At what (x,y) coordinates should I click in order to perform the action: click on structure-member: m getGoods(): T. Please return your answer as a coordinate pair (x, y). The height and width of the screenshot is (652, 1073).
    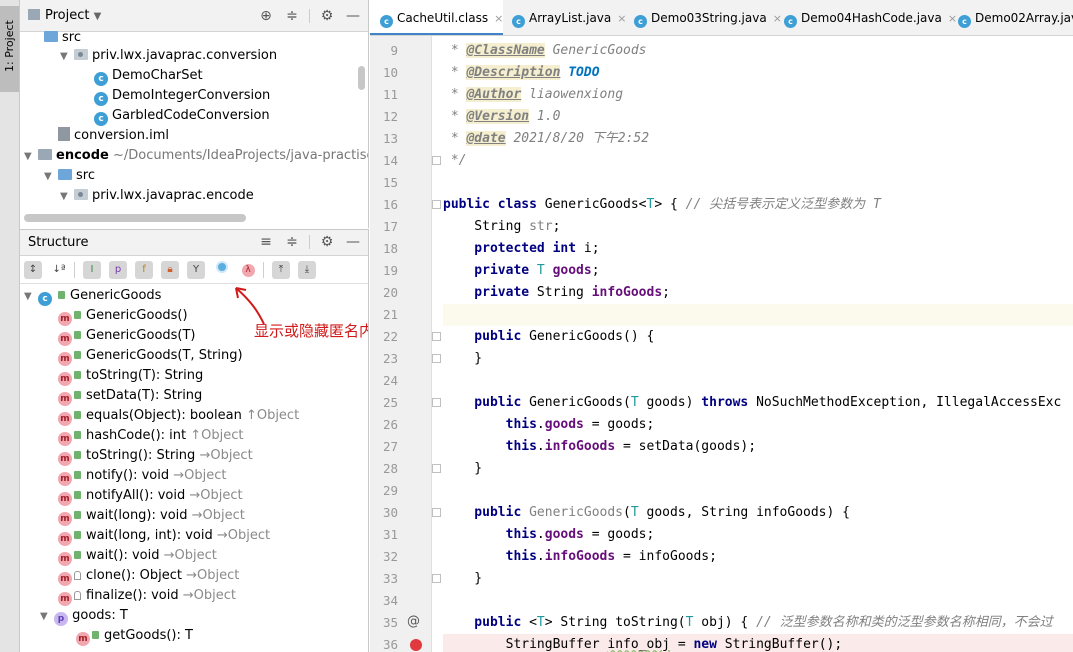
    Looking at the image, I should click on (134, 636).